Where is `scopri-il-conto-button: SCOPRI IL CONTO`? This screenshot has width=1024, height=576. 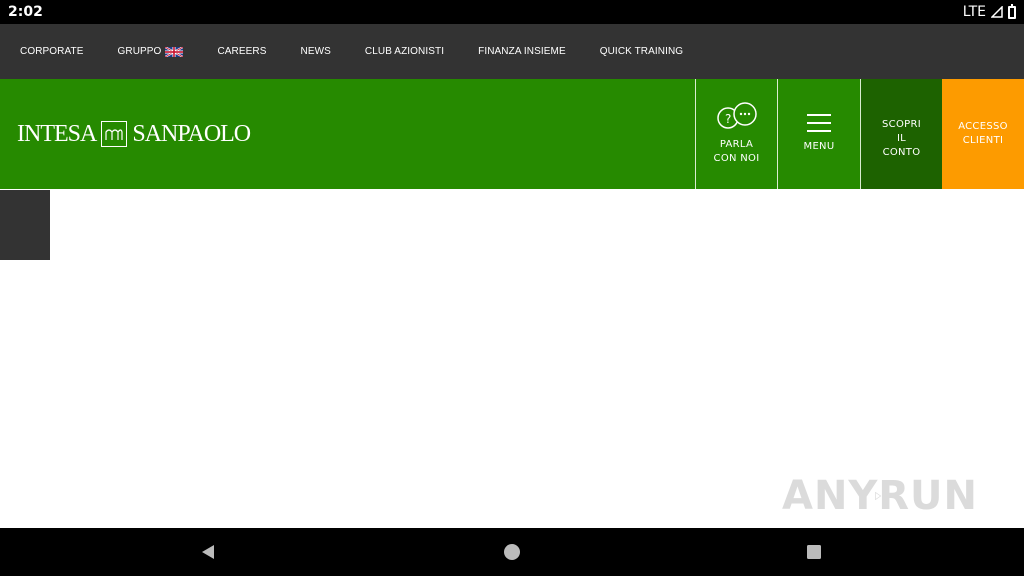 scopri-il-conto-button: SCOPRI IL CONTO is located at coordinates (901, 134).